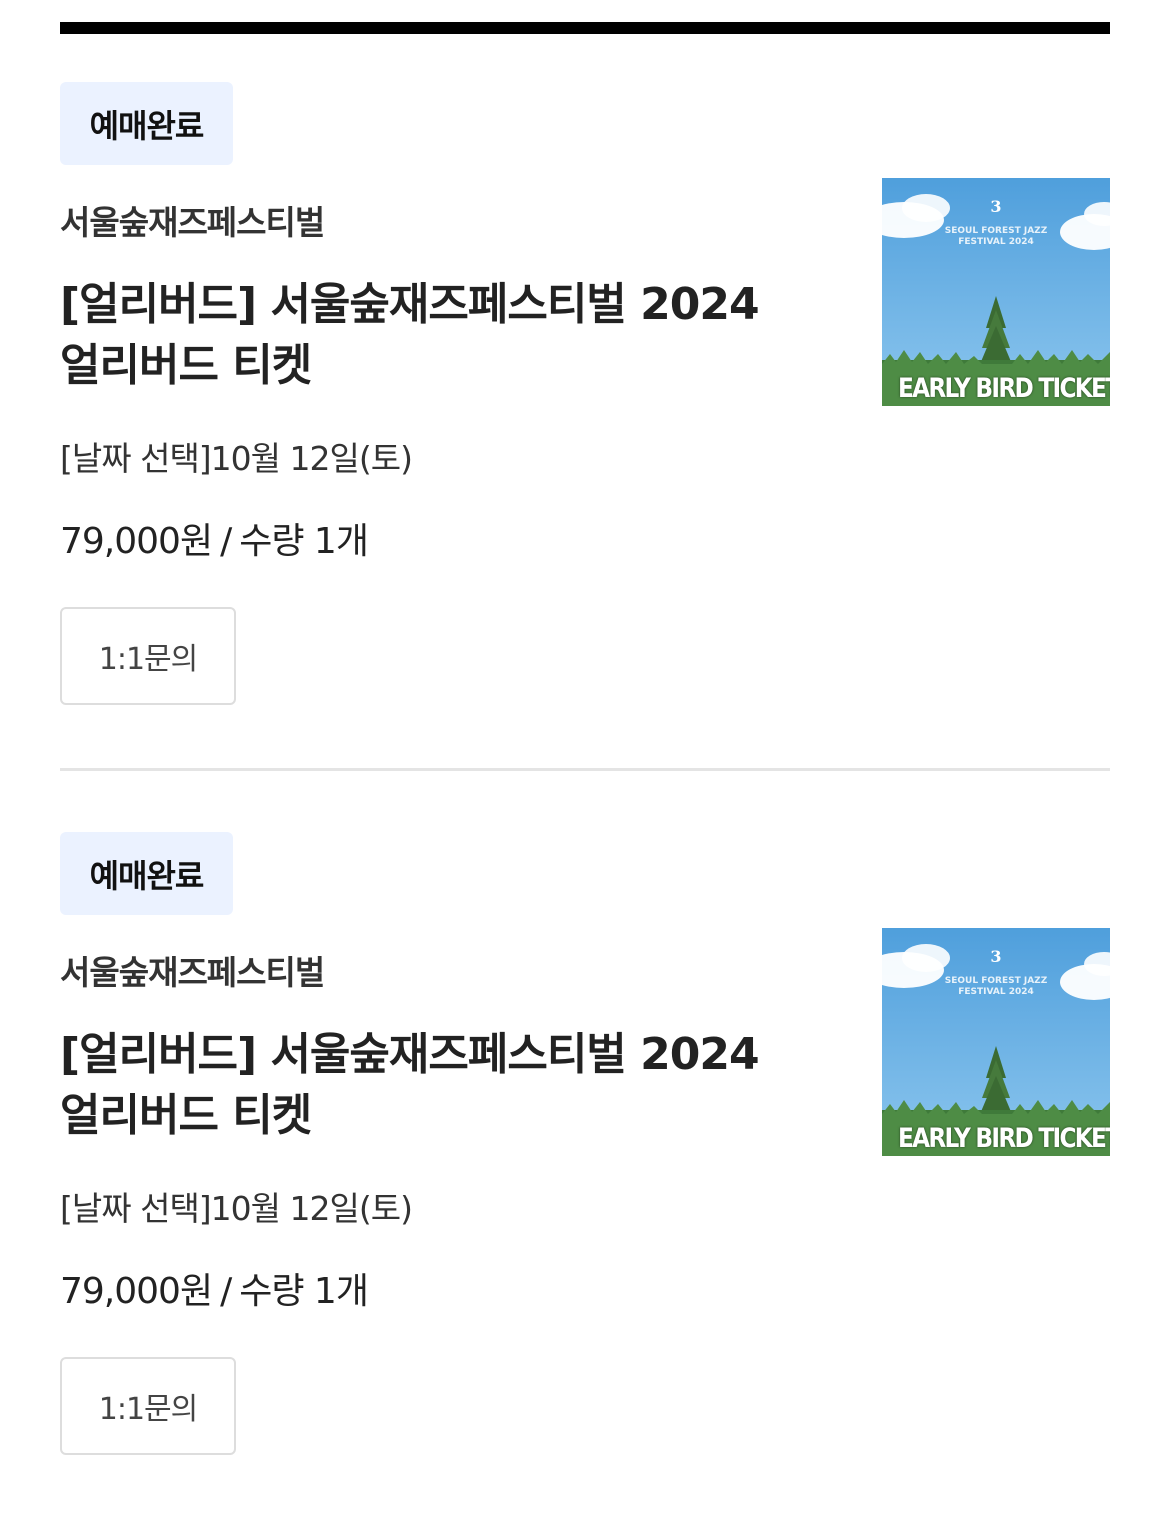  I want to click on top-rule, so click(585, 28).